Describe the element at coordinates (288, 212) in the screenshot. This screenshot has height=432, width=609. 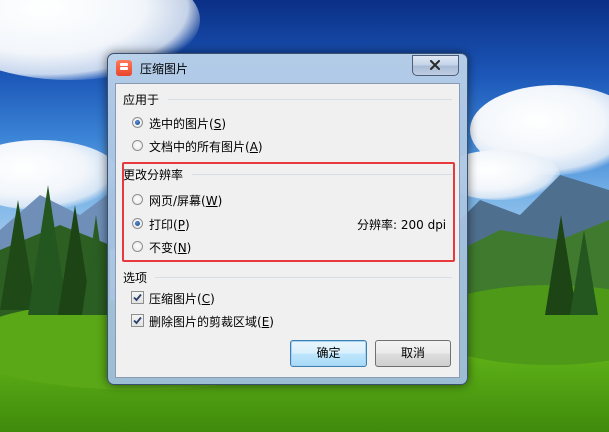
I see `highlight-box` at that location.